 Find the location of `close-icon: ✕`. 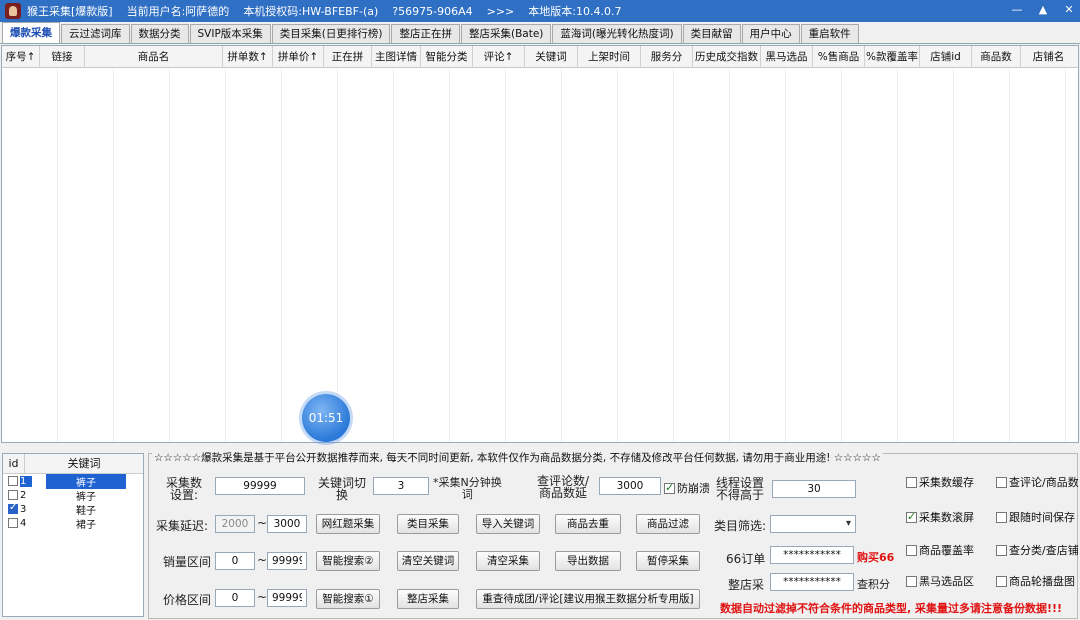

close-icon: ✕ is located at coordinates (1069, 10).